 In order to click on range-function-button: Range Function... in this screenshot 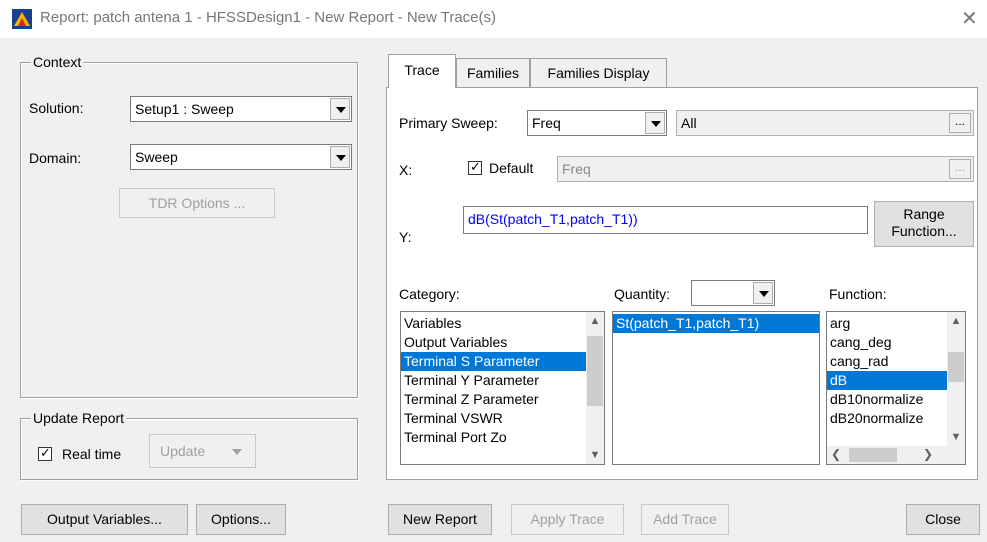, I will do `click(924, 224)`.